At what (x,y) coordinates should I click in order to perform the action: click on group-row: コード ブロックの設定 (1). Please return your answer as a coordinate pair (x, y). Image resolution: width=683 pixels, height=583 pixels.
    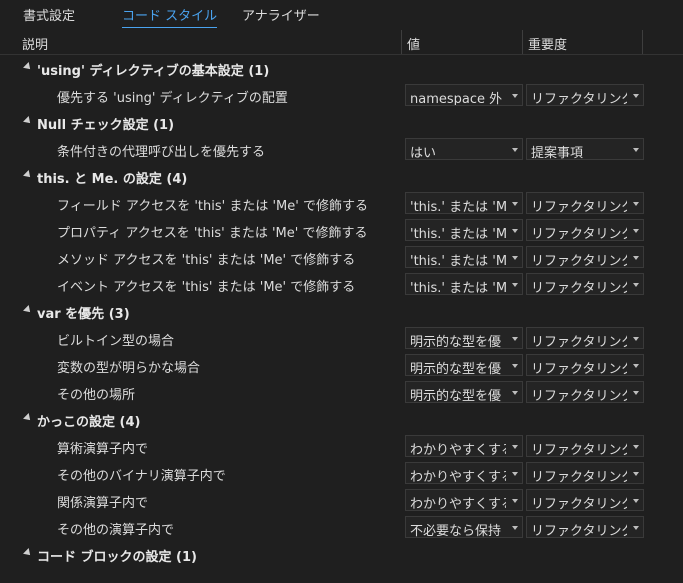
    Looking at the image, I should click on (341, 554).